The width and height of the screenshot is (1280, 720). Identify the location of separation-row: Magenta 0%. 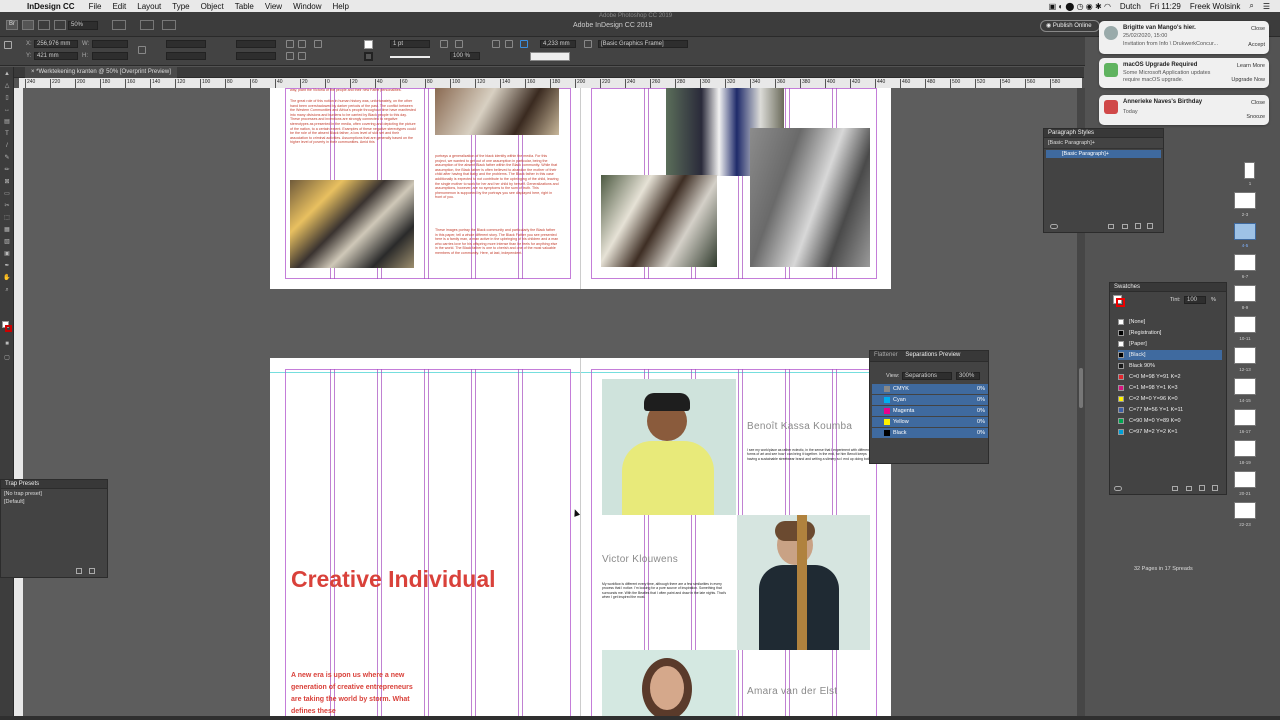
(930, 411).